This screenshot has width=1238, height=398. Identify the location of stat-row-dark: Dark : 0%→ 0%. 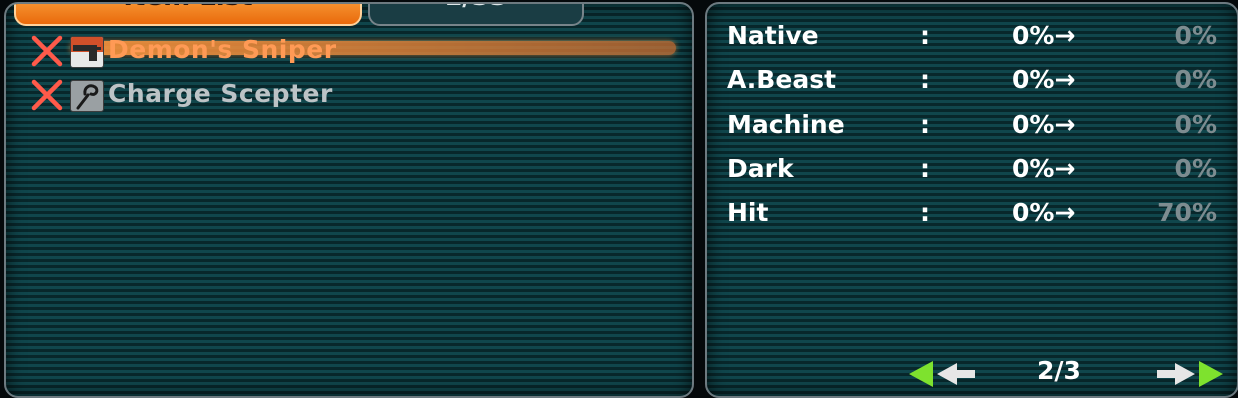
(977, 171).